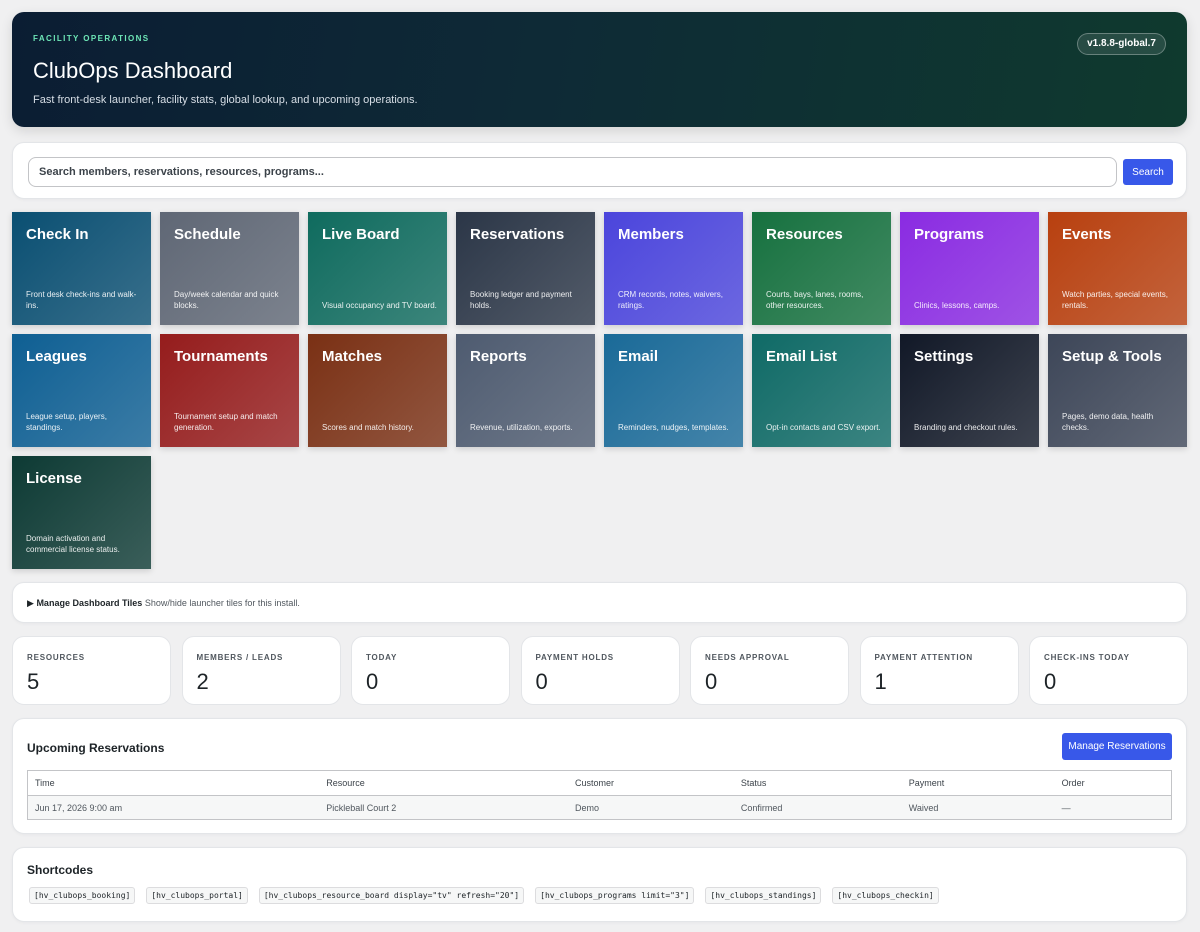 This screenshot has height=932, width=1200. Describe the element at coordinates (377, 390) in the screenshot. I see `tile-matches: Matches Scores and match history.` at that location.